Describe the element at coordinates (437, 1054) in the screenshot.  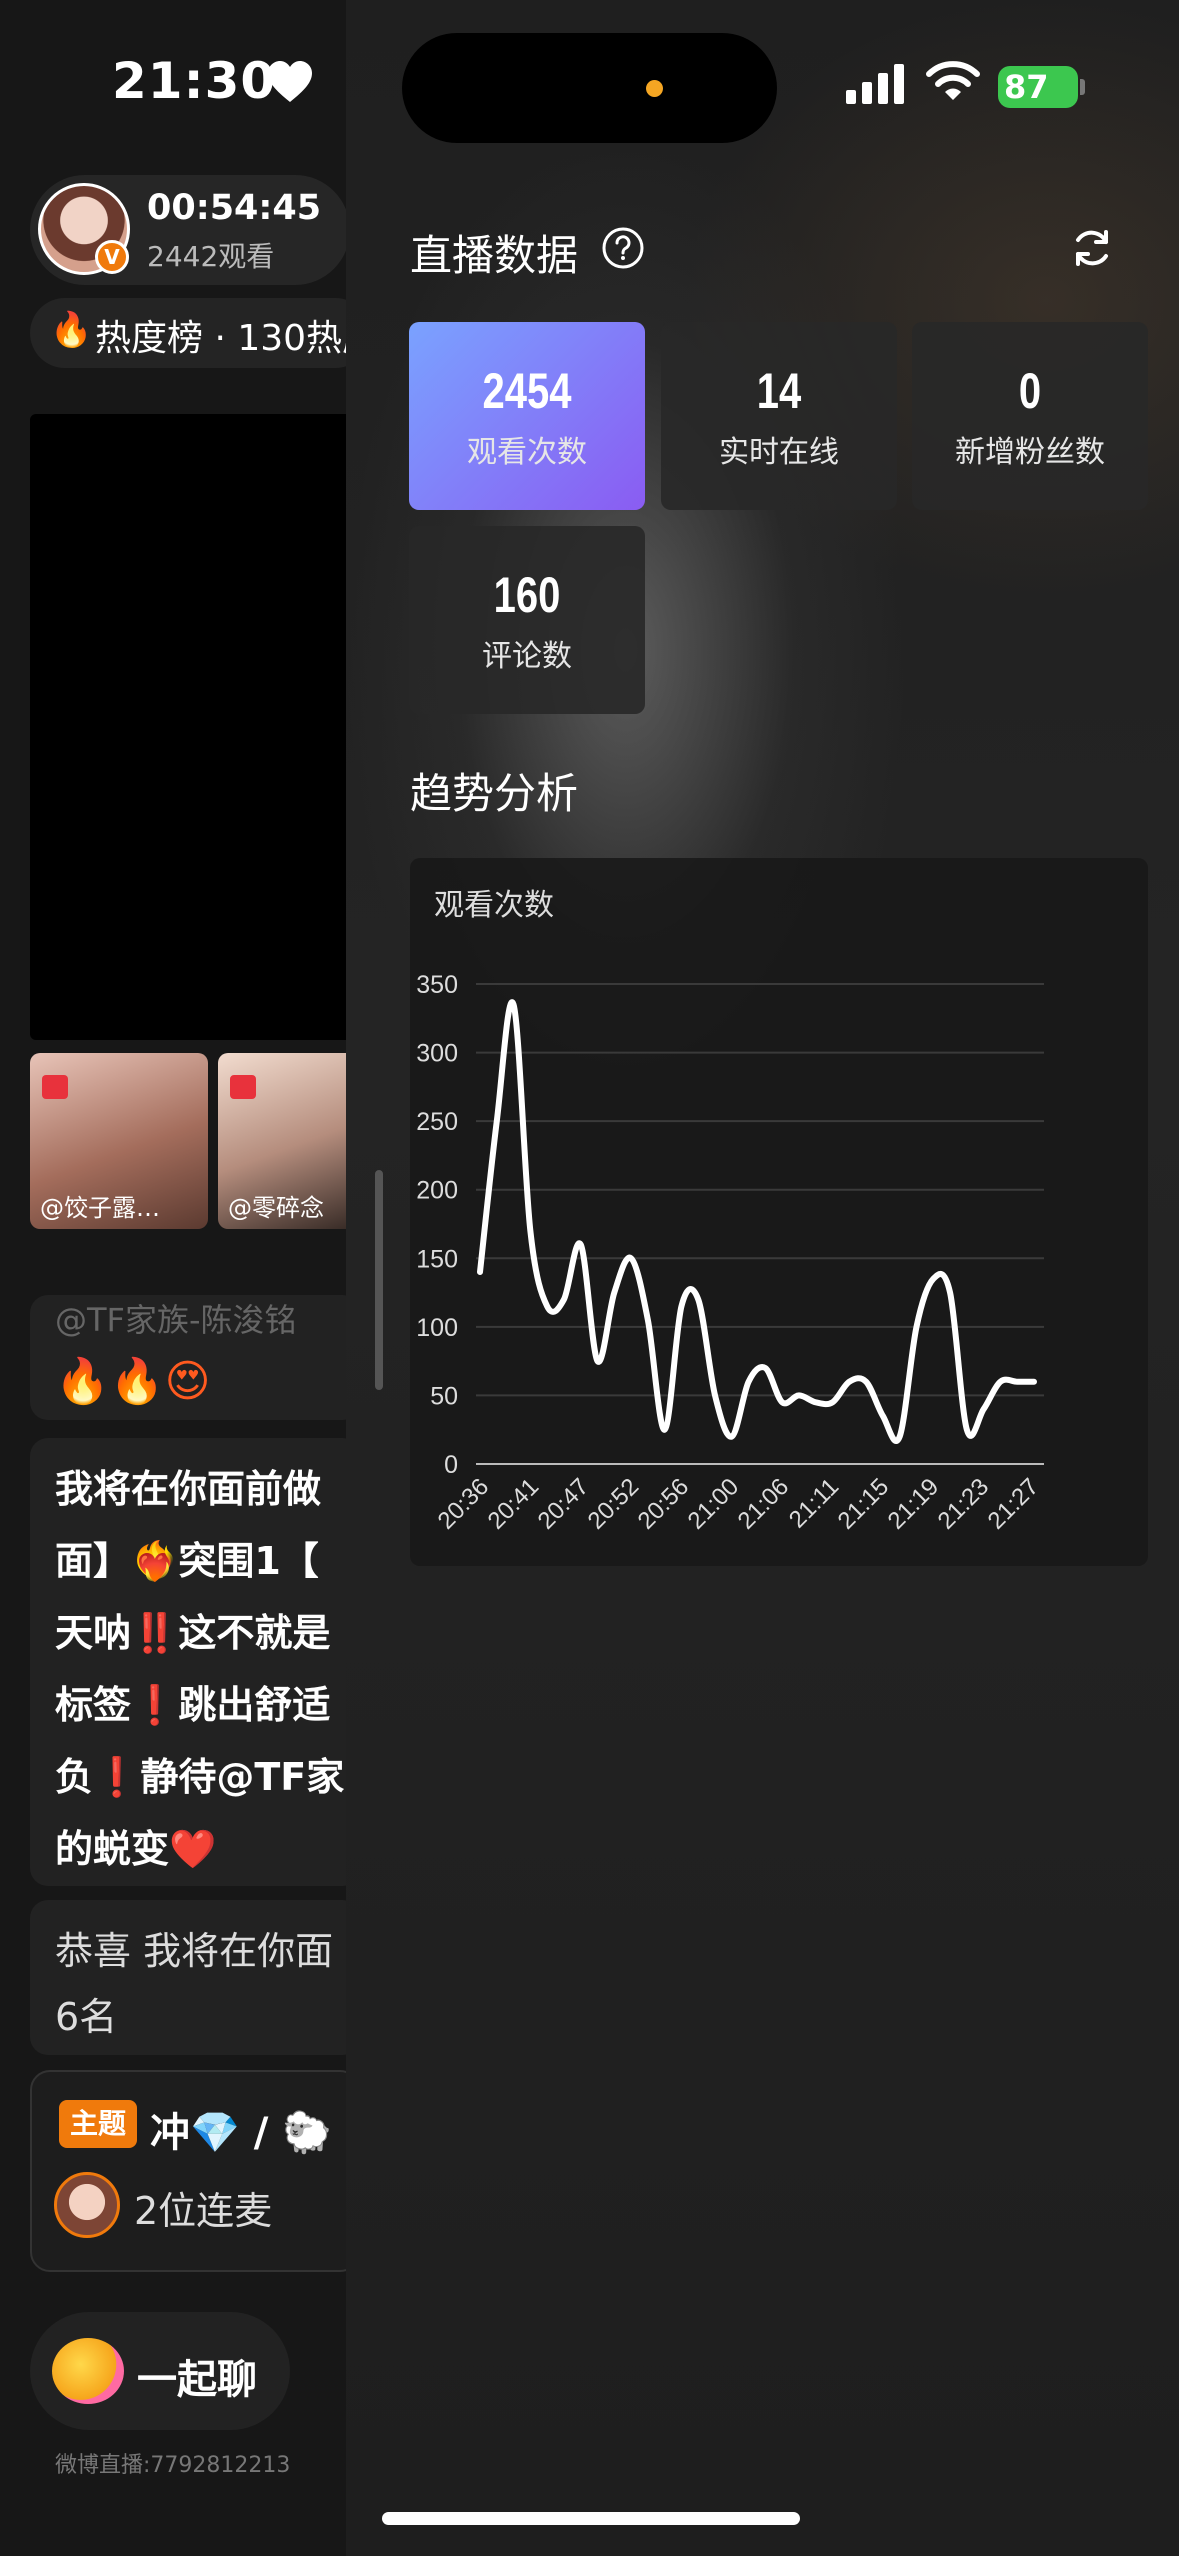
I see `y-tick-label: 300` at that location.